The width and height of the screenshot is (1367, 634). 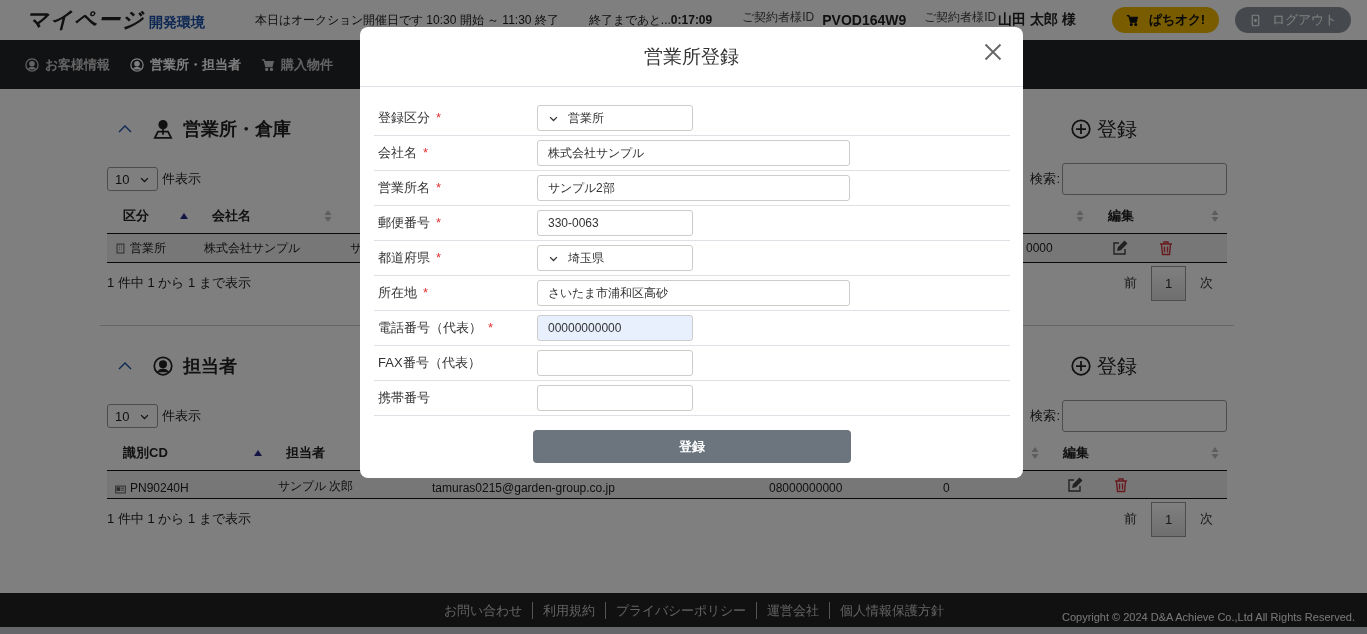 I want to click on submit-button: 登録, so click(x=692, y=446).